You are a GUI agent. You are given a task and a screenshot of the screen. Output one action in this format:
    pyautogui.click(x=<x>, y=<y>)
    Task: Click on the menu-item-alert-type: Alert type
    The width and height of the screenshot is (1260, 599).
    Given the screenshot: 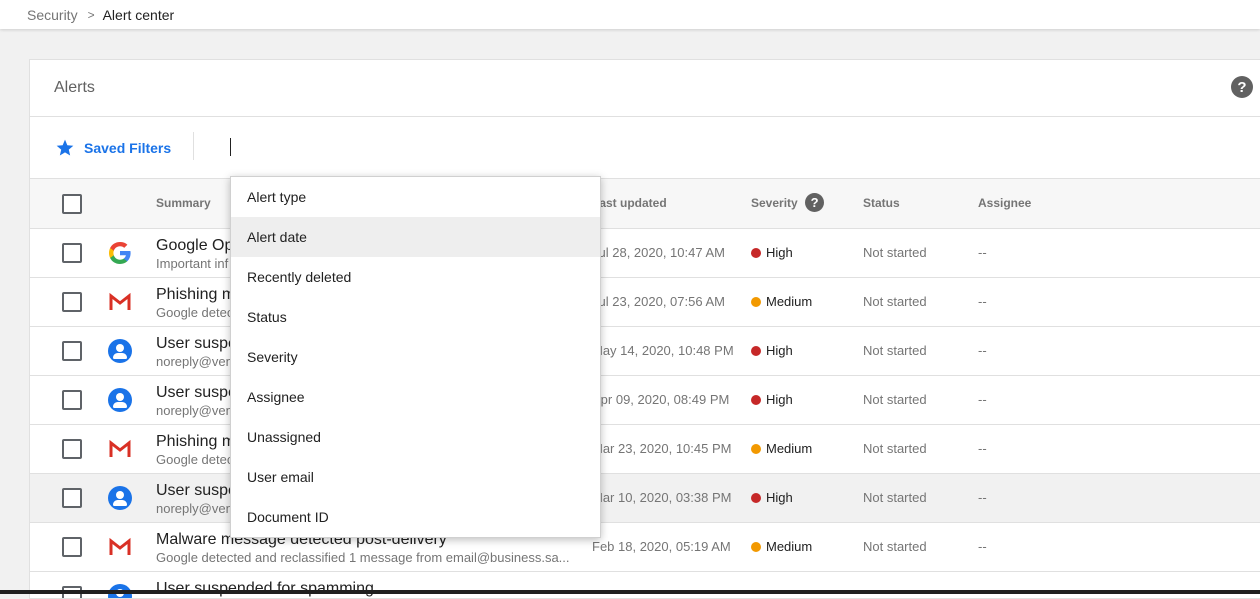 What is the action you would take?
    pyautogui.click(x=415, y=197)
    